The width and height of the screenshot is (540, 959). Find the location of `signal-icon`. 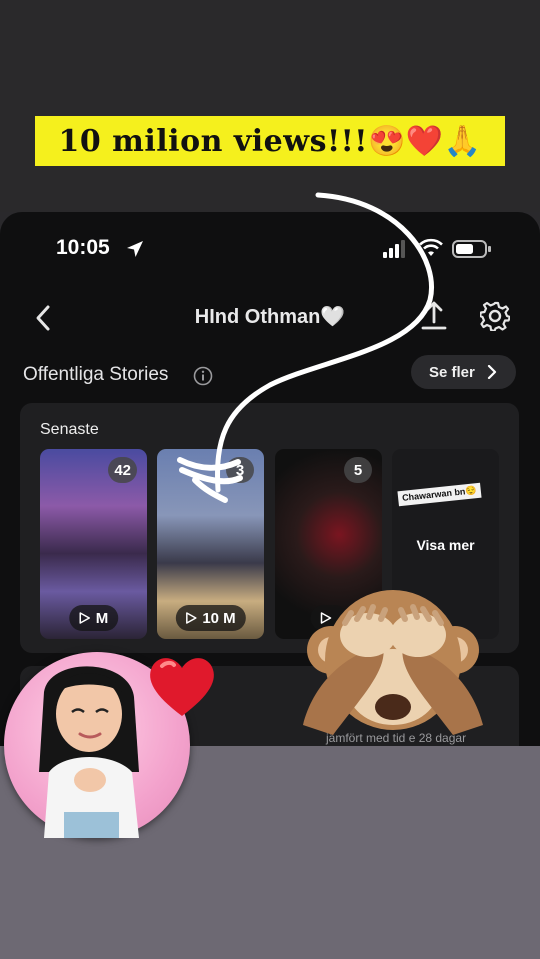

signal-icon is located at coordinates (394, 249).